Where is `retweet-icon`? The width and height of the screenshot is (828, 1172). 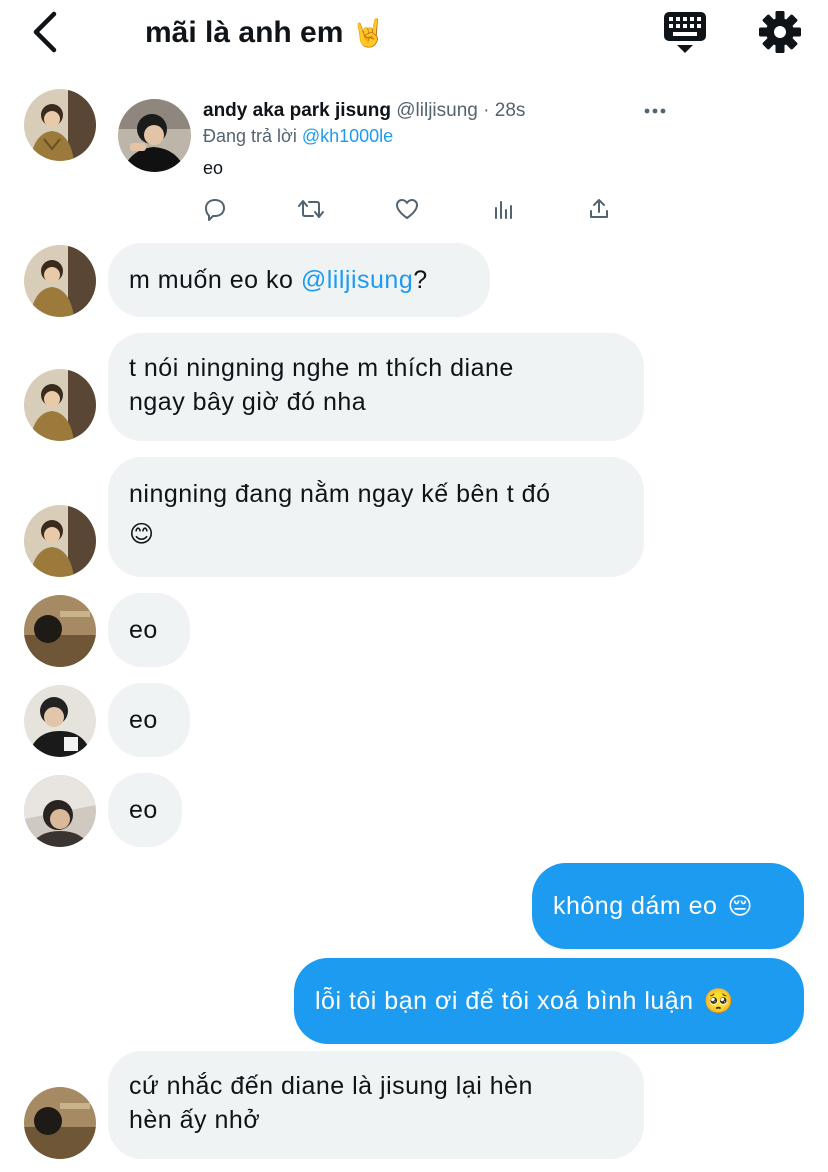
retweet-icon is located at coordinates (311, 209).